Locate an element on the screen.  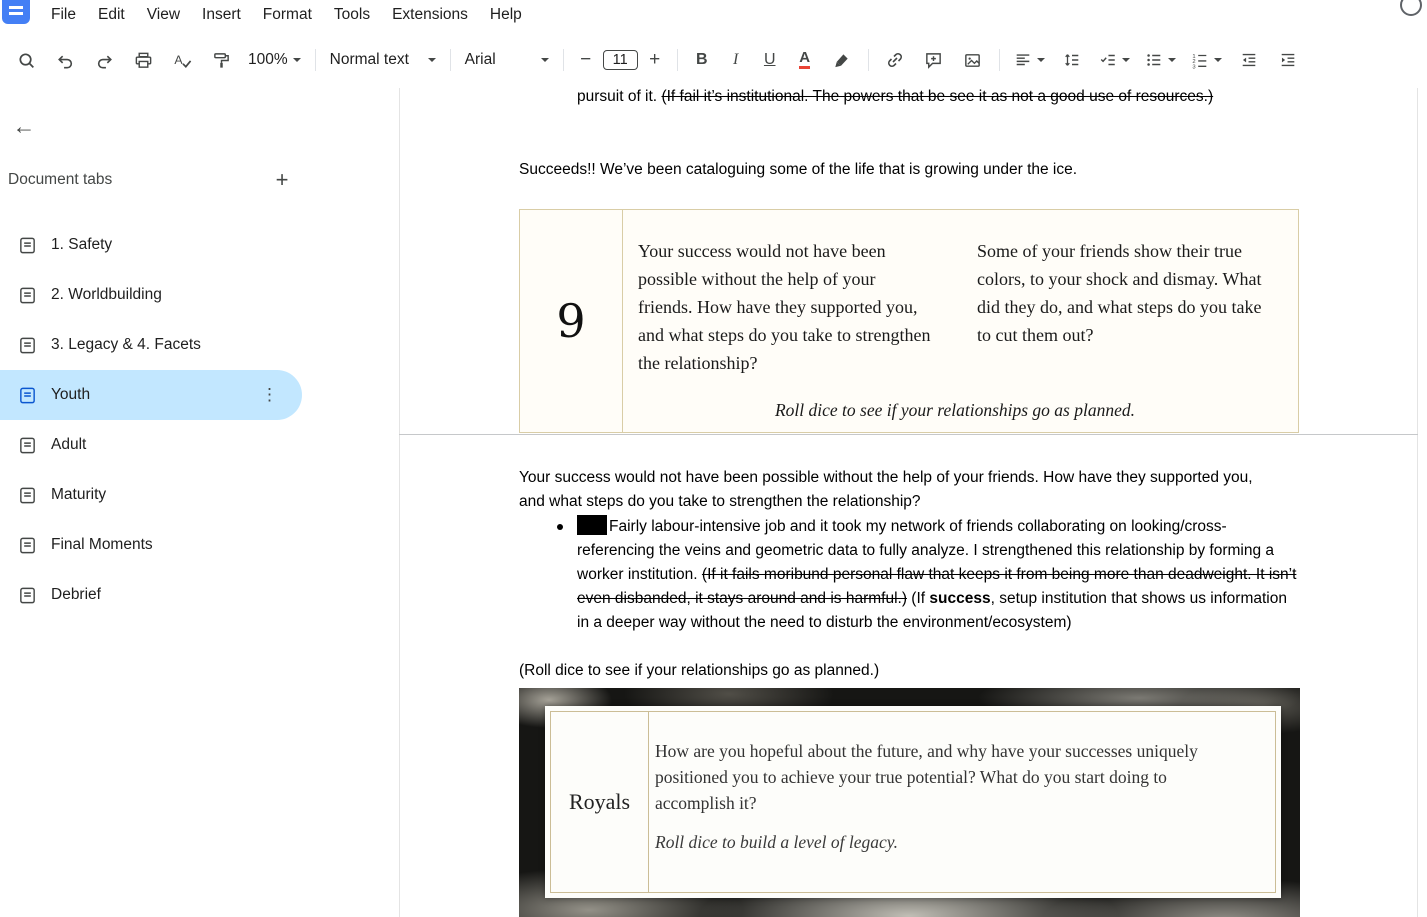
sidebar-item-label: Maturity is located at coordinates (79, 494).